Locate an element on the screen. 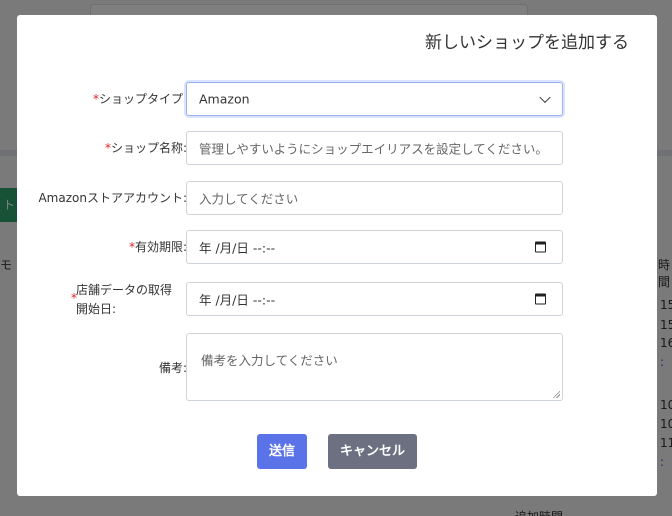  shop-type-label: *ショップタイプ: is located at coordinates (140, 99).